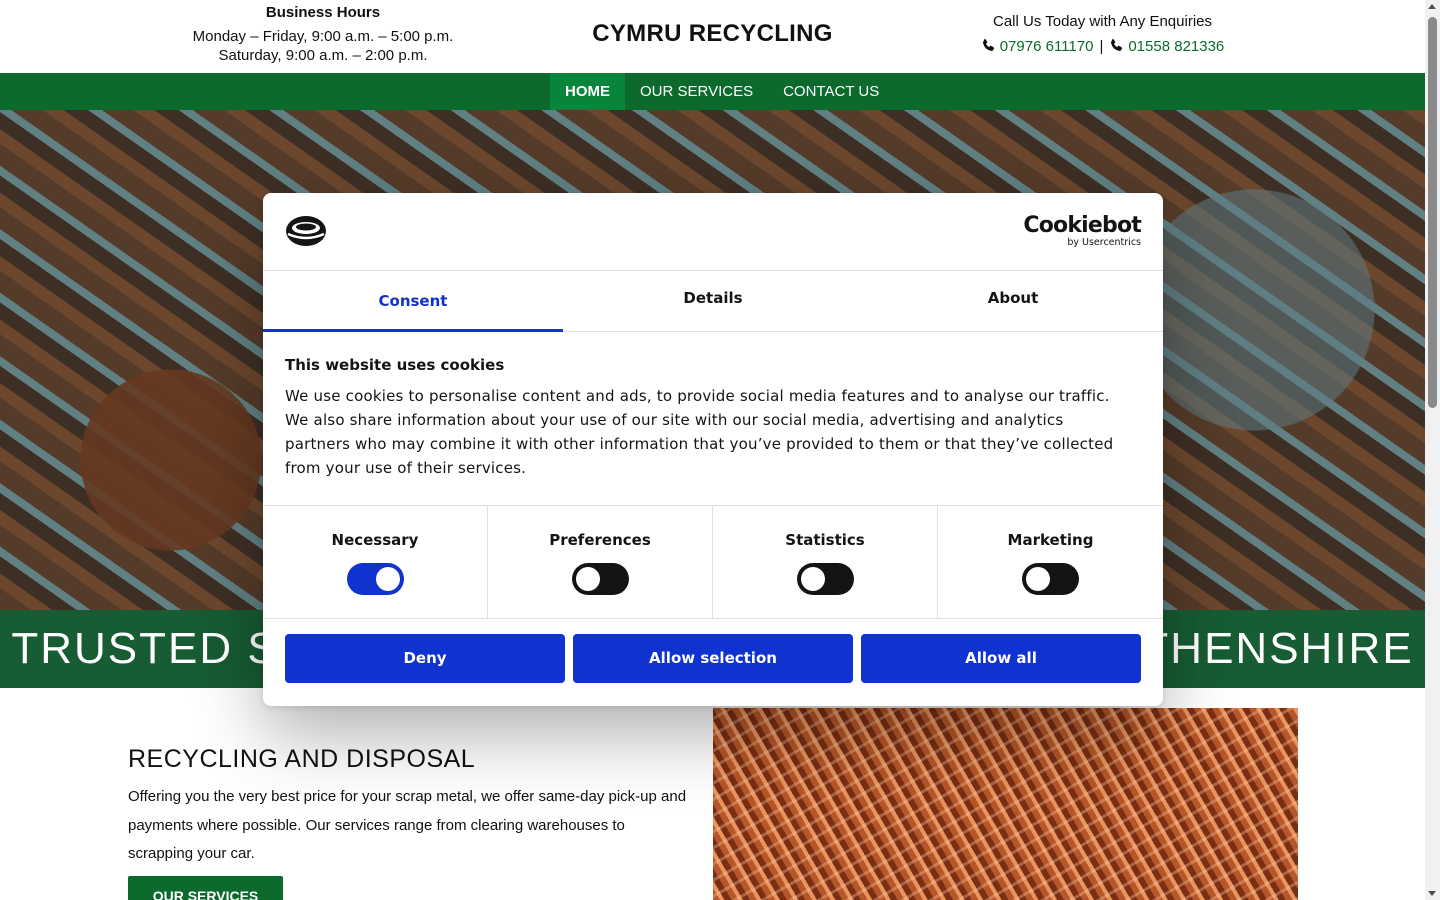  I want to click on scroll-thumb, so click(1432, 212).